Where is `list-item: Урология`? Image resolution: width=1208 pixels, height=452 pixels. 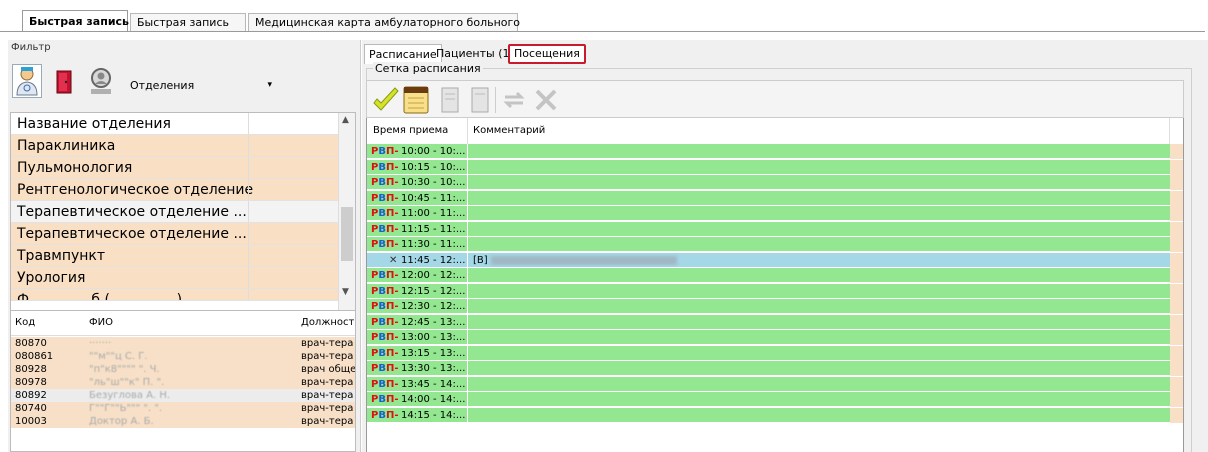
list-item: Урология is located at coordinates (175, 278).